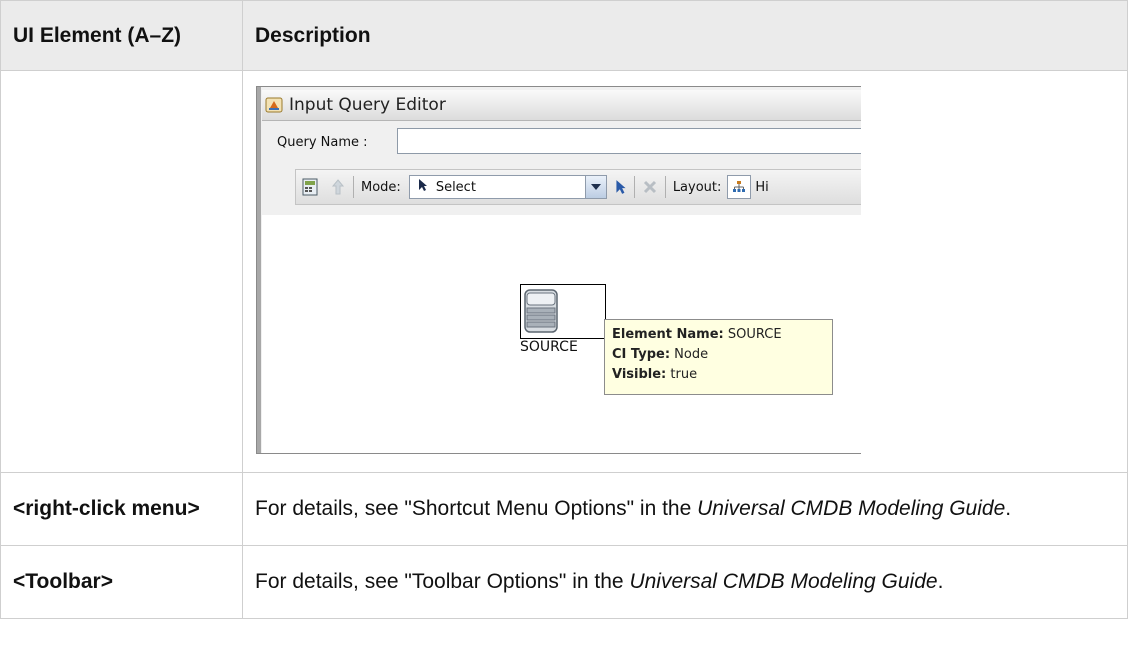  I want to click on up-arrow-icon, so click(338, 187).